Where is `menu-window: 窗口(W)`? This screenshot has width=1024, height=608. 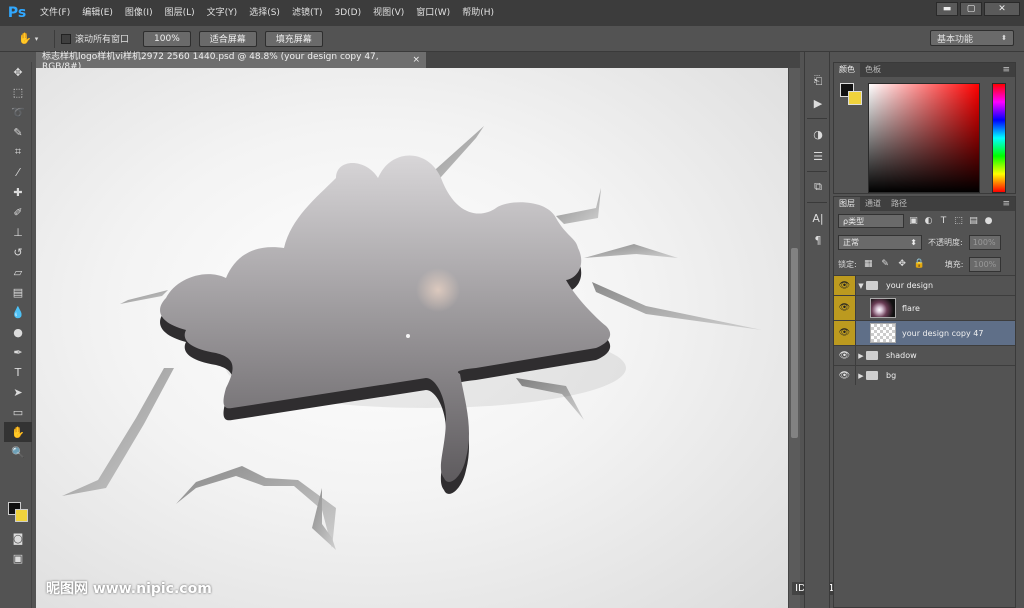
menu-window: 窗口(W) is located at coordinates (433, 13).